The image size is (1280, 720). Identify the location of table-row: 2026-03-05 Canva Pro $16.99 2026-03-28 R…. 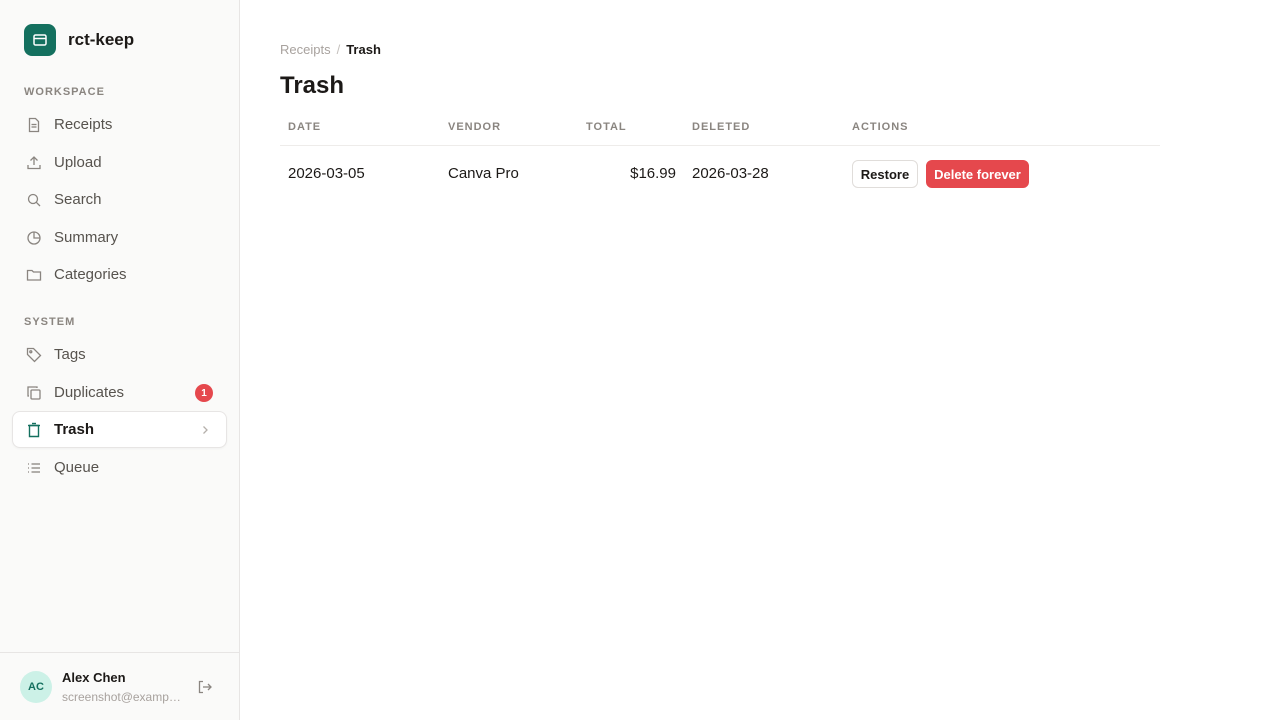
(720, 174).